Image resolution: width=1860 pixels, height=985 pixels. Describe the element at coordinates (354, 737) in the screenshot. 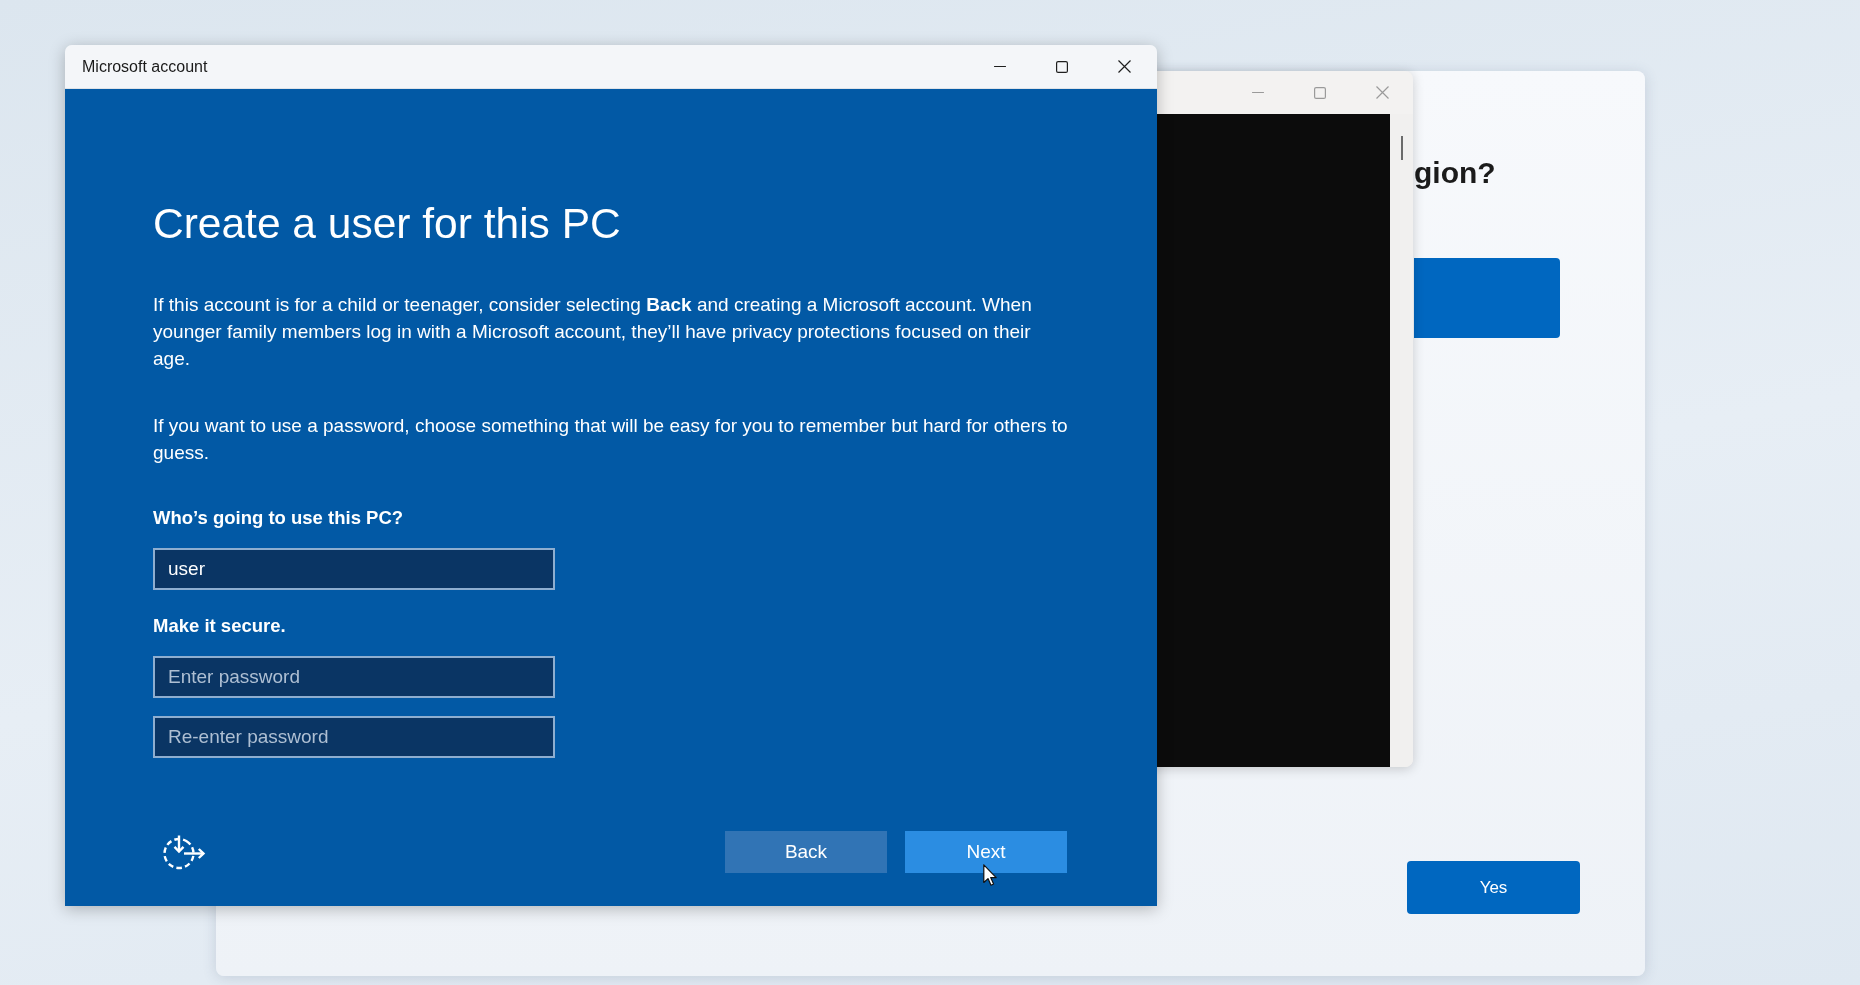

I see `password-field: Re-enter password` at that location.